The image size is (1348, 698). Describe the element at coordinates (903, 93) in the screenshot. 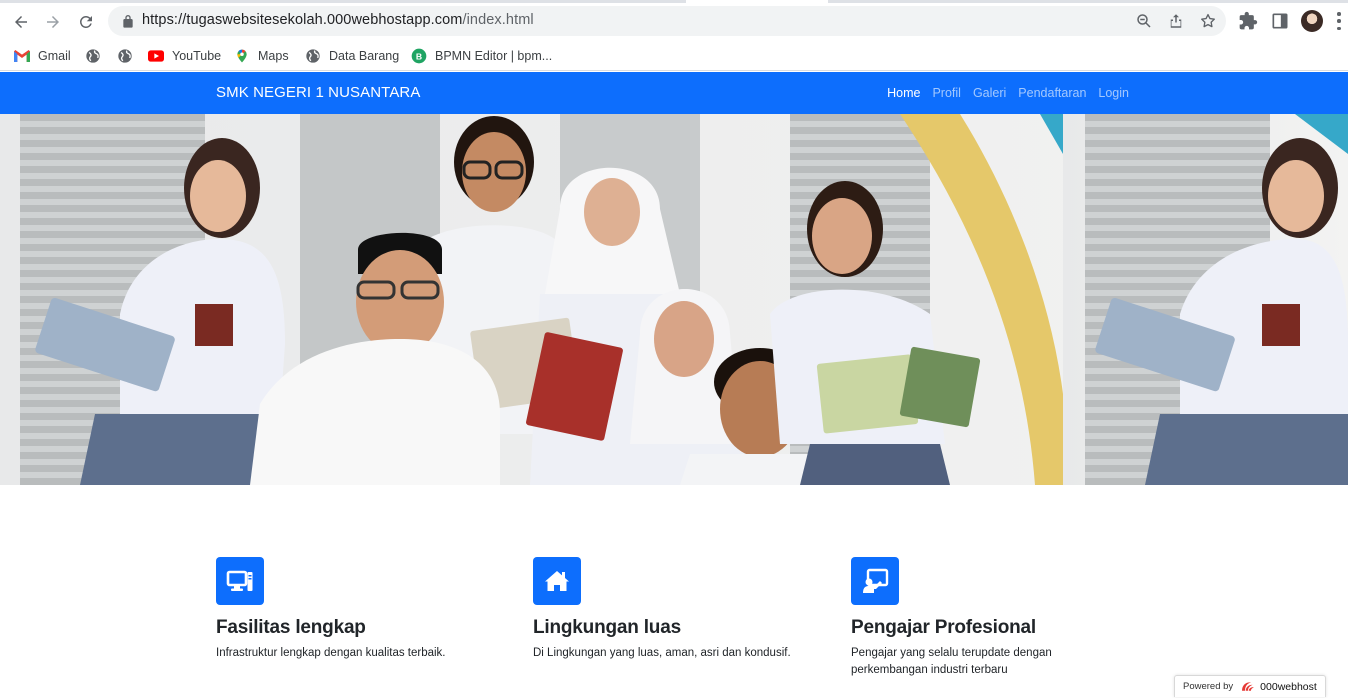

I see `nav-home: Home` at that location.